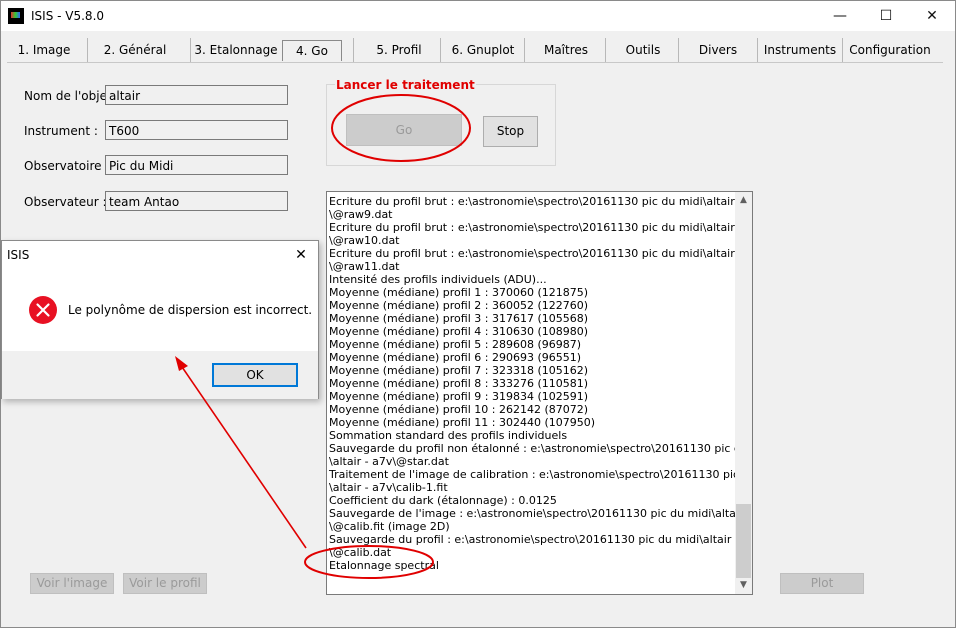  What do you see at coordinates (889, 50) in the screenshot?
I see `tab-configuration: Configuration` at bounding box center [889, 50].